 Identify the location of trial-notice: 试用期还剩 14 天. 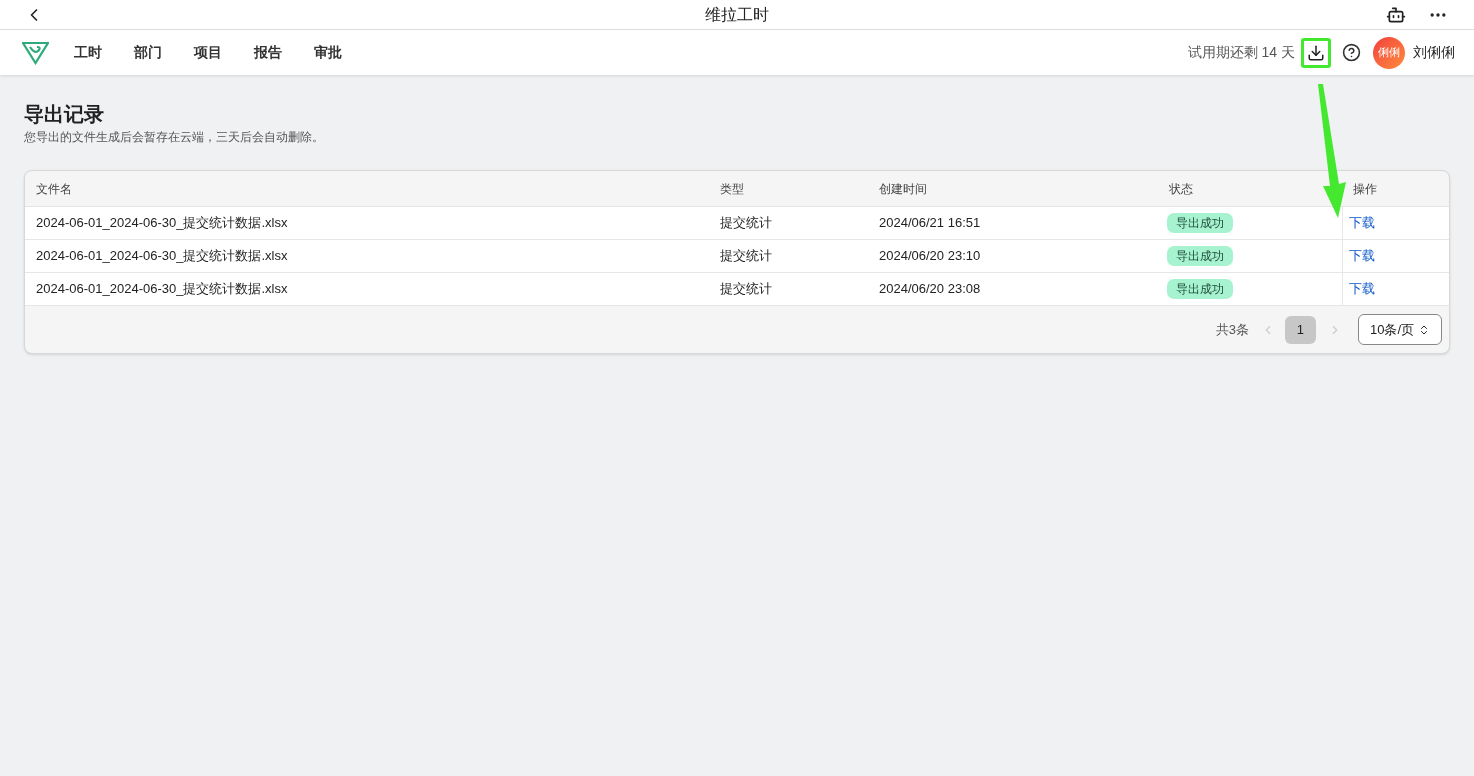
(1241, 52).